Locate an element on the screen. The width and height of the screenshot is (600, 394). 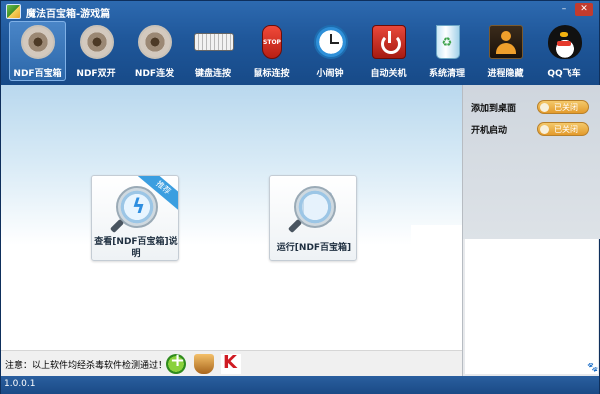
tool-label: 鼠标连按 is located at coordinates (271, 74).